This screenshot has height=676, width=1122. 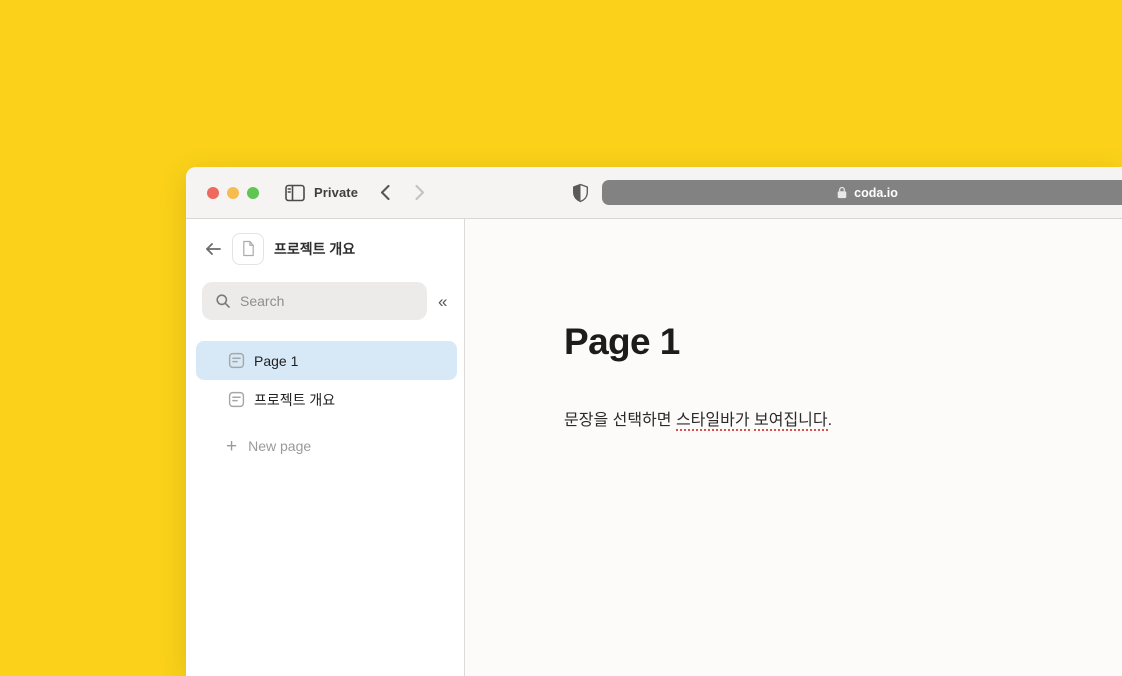 I want to click on search-input: Search, so click(x=314, y=301).